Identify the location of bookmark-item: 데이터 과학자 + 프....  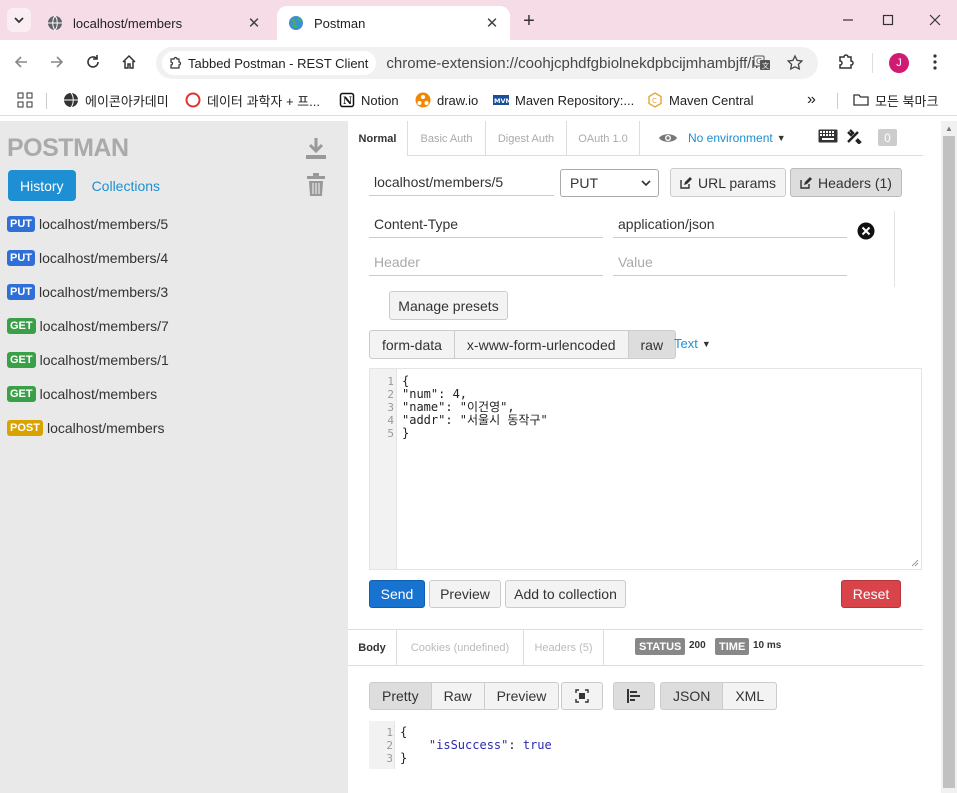
(252, 100).